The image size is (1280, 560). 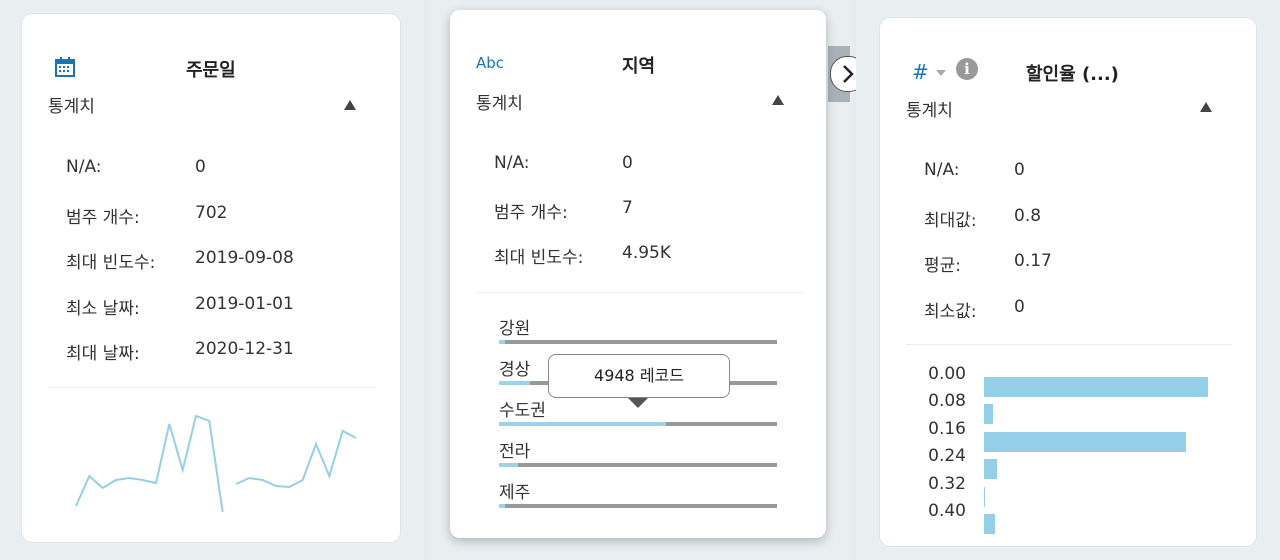 I want to click on date-sparkline, so click(x=216, y=463).